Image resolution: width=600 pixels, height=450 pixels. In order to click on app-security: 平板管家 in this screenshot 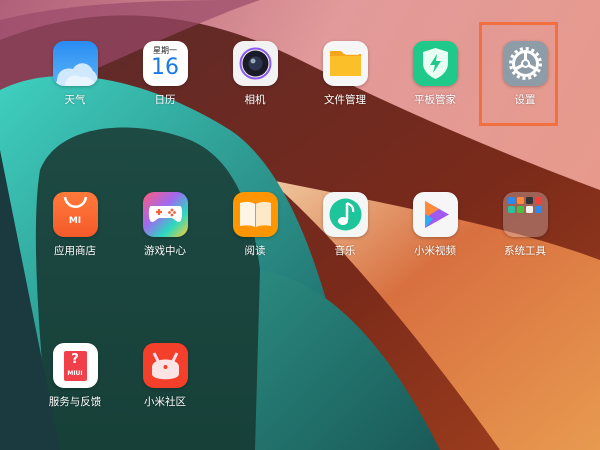, I will do `click(435, 74)`.